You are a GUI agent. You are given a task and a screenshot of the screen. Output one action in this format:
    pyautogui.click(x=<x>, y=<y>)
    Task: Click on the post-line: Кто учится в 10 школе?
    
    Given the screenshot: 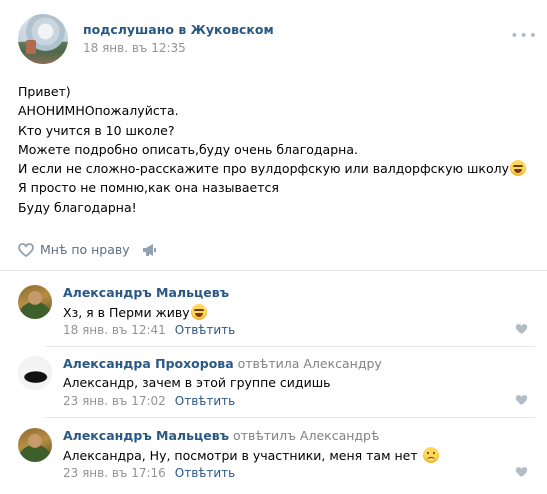 What is the action you would take?
    pyautogui.click(x=96, y=130)
    